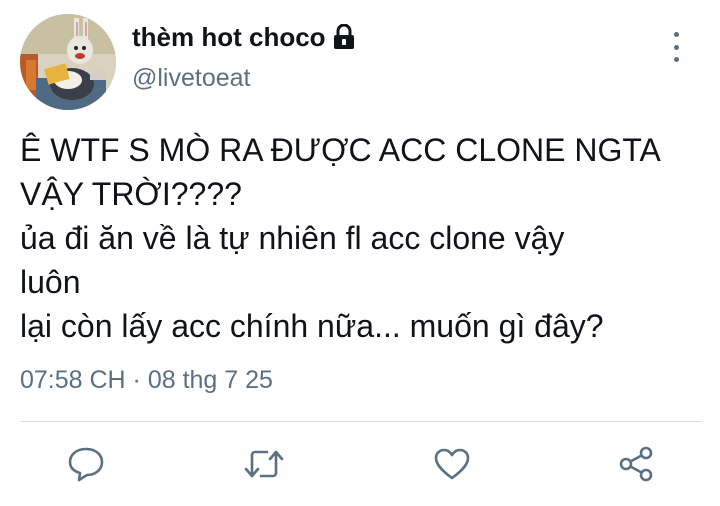 This screenshot has height=506, width=720. Describe the element at coordinates (676, 47) in the screenshot. I see `more-vertical-icon` at that location.